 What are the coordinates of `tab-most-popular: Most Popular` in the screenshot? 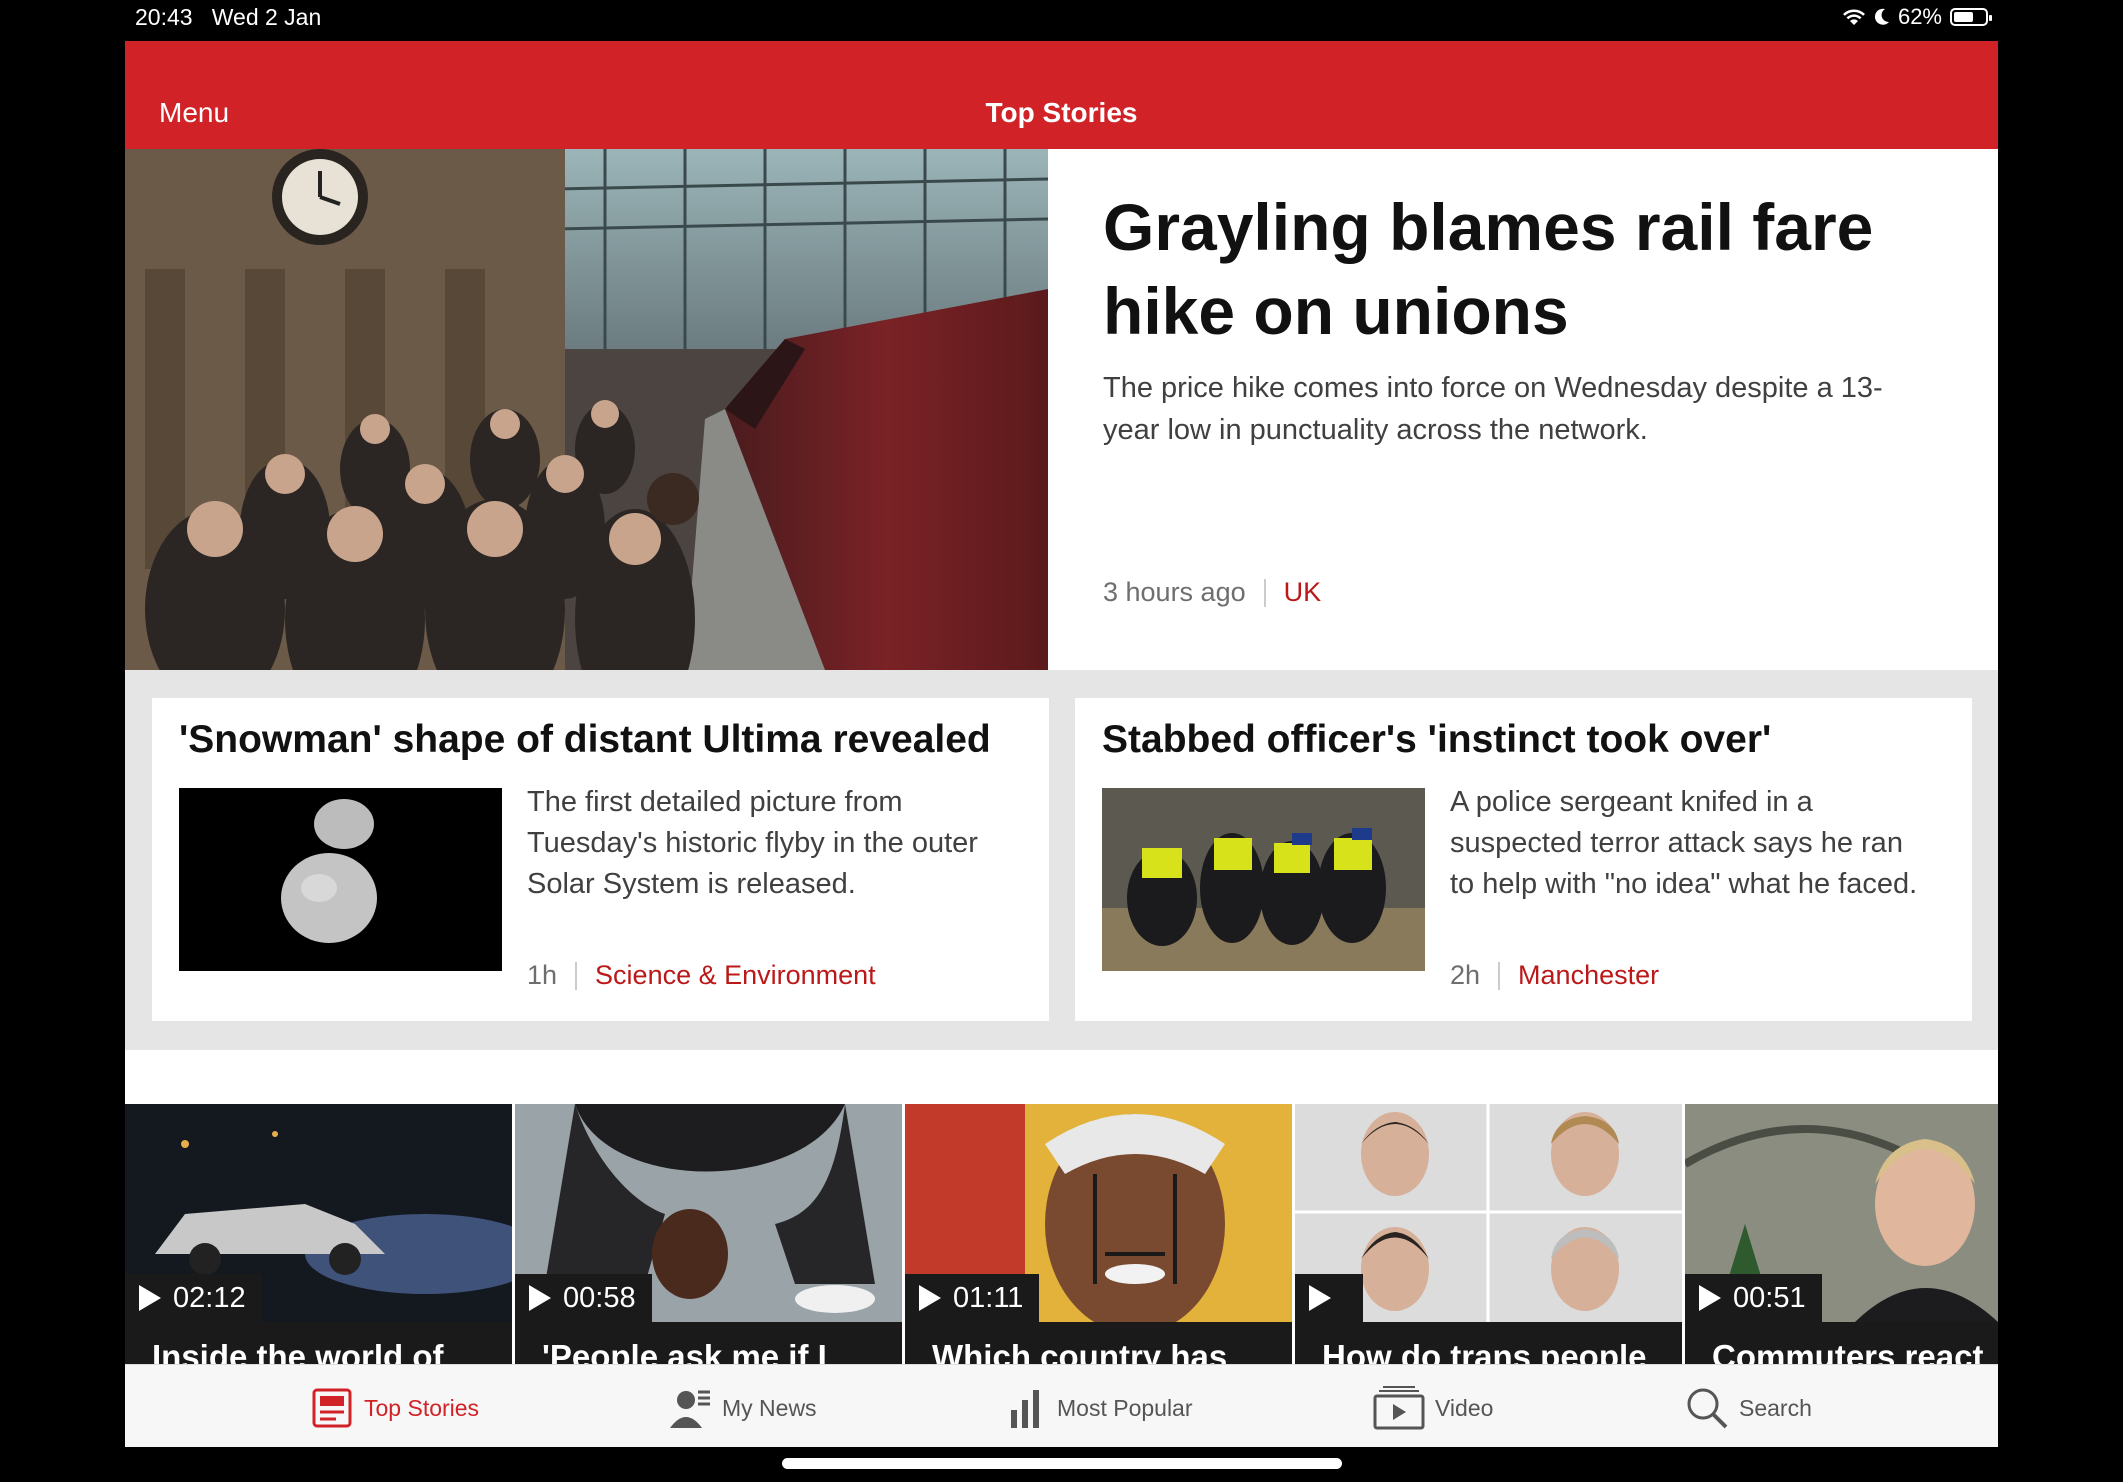 It's located at (1098, 1408).